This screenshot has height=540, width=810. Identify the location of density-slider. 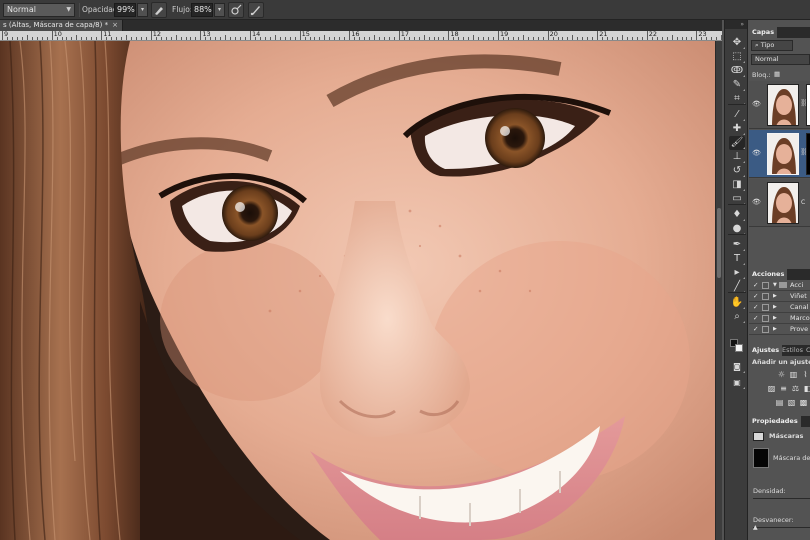
(781, 498).